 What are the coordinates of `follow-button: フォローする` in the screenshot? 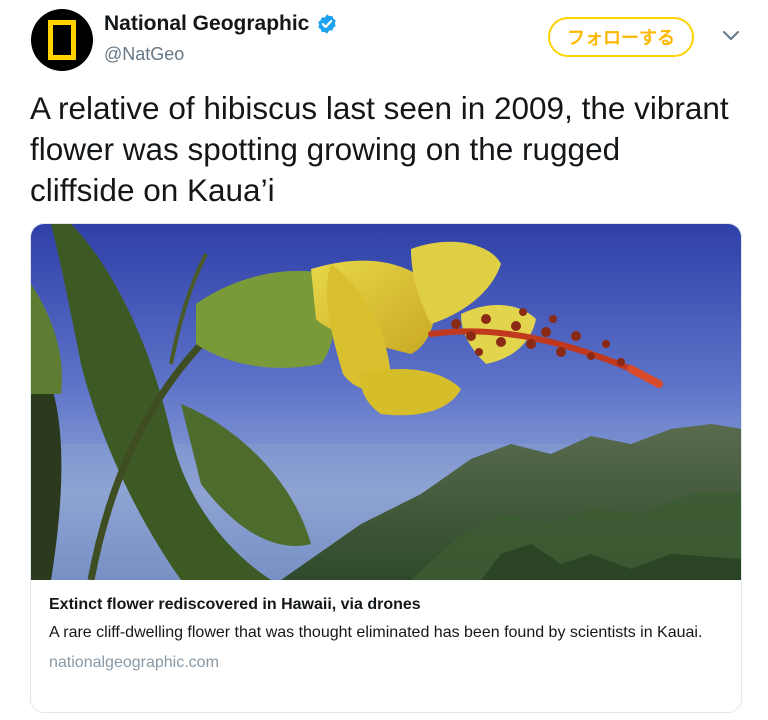 It's located at (621, 37).